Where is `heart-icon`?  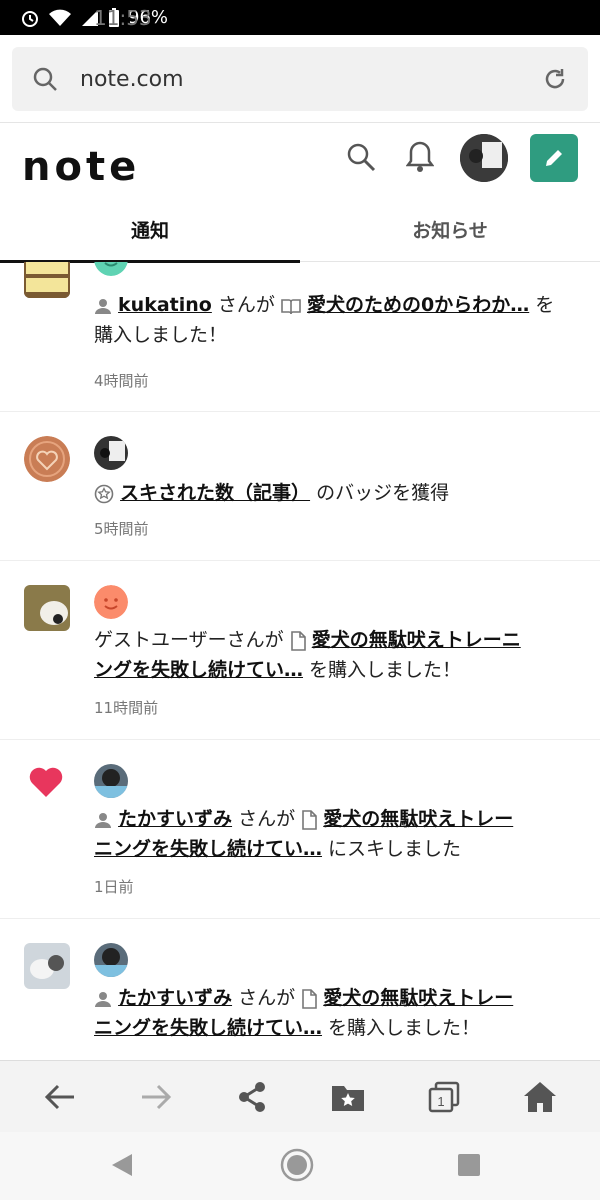
heart-icon is located at coordinates (46, 782).